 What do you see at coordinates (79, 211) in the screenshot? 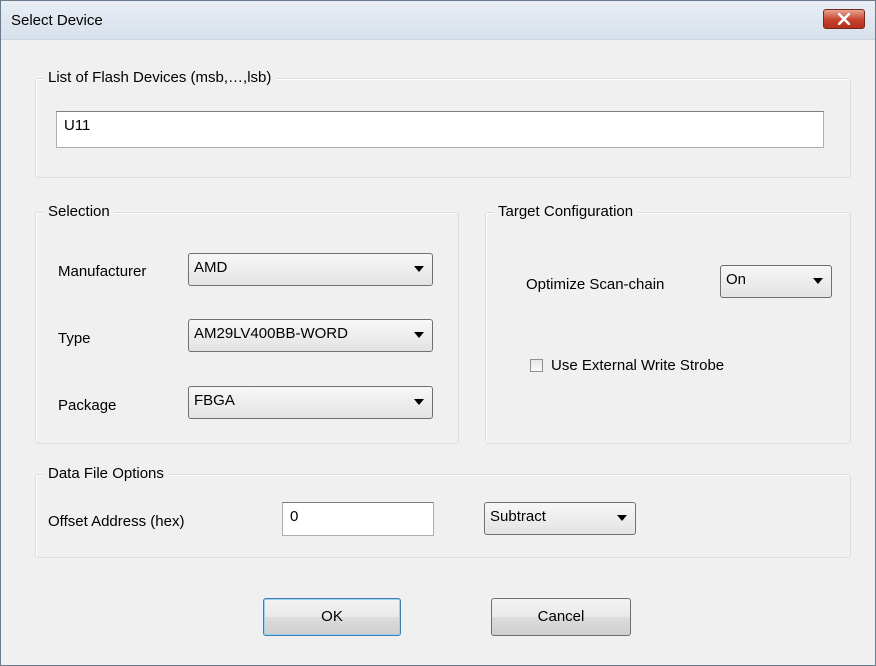
I see `selection-legend: Selection` at bounding box center [79, 211].